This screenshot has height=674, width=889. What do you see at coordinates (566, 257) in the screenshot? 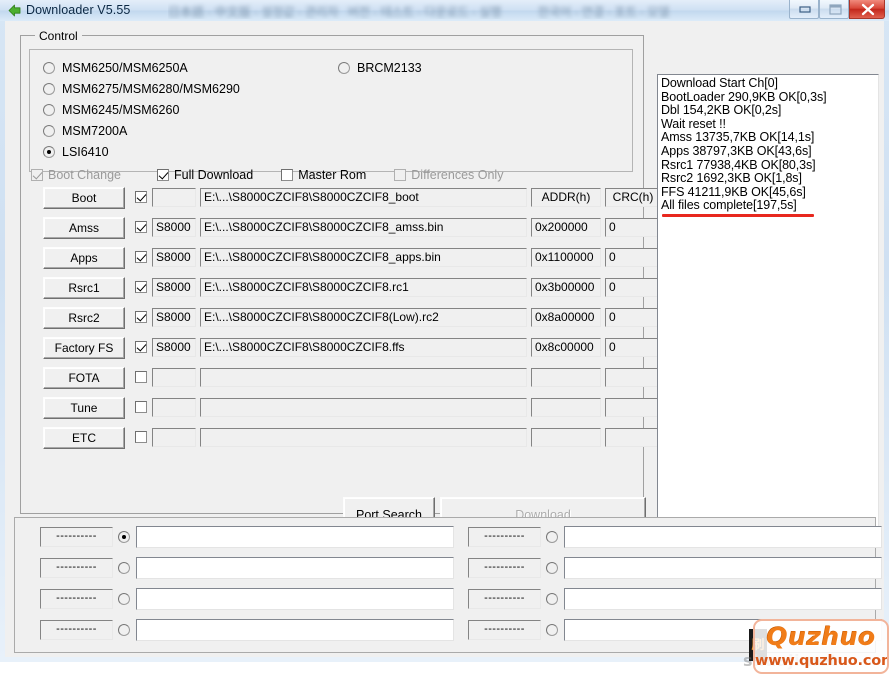
I see `file-addr-field: 0x1100000` at bounding box center [566, 257].